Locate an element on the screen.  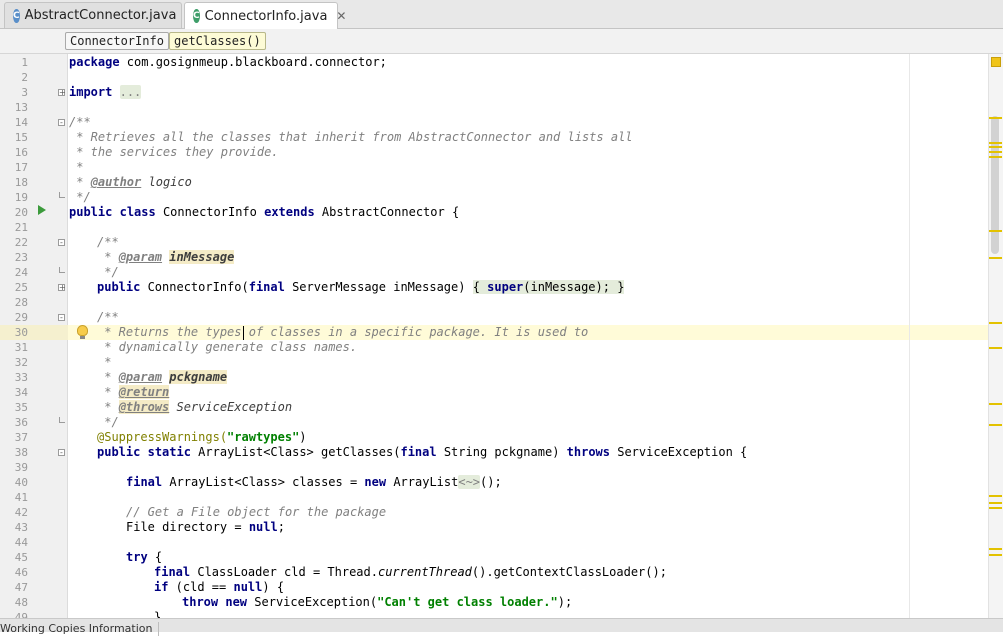
code-line: * the services they provide. is located at coordinates (174, 152).